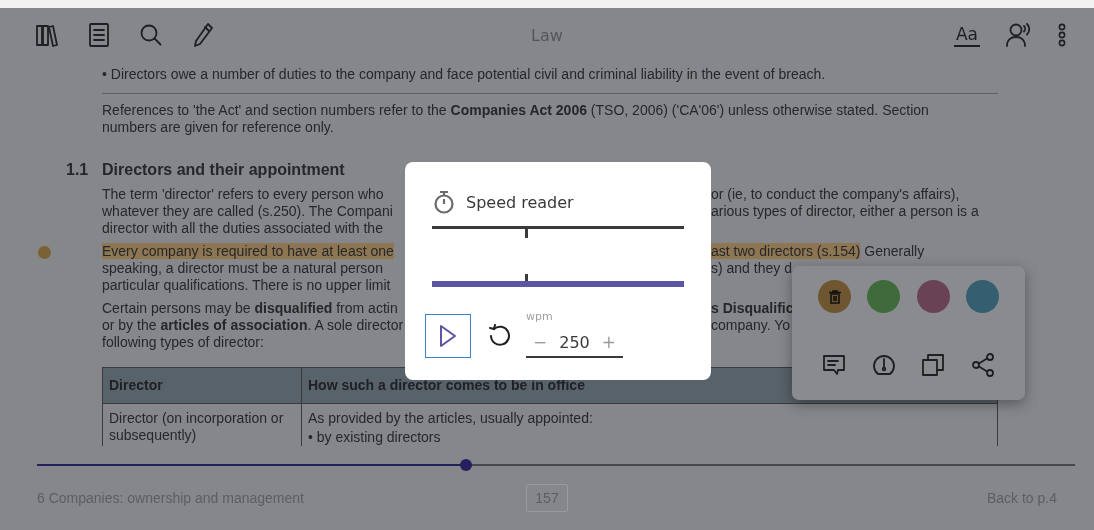 This screenshot has height=530, width=1094. I want to click on bullet-text: • Directors owe a number of duties to the company and face potential civil and criminal liability in the event of breach., so click(464, 74).